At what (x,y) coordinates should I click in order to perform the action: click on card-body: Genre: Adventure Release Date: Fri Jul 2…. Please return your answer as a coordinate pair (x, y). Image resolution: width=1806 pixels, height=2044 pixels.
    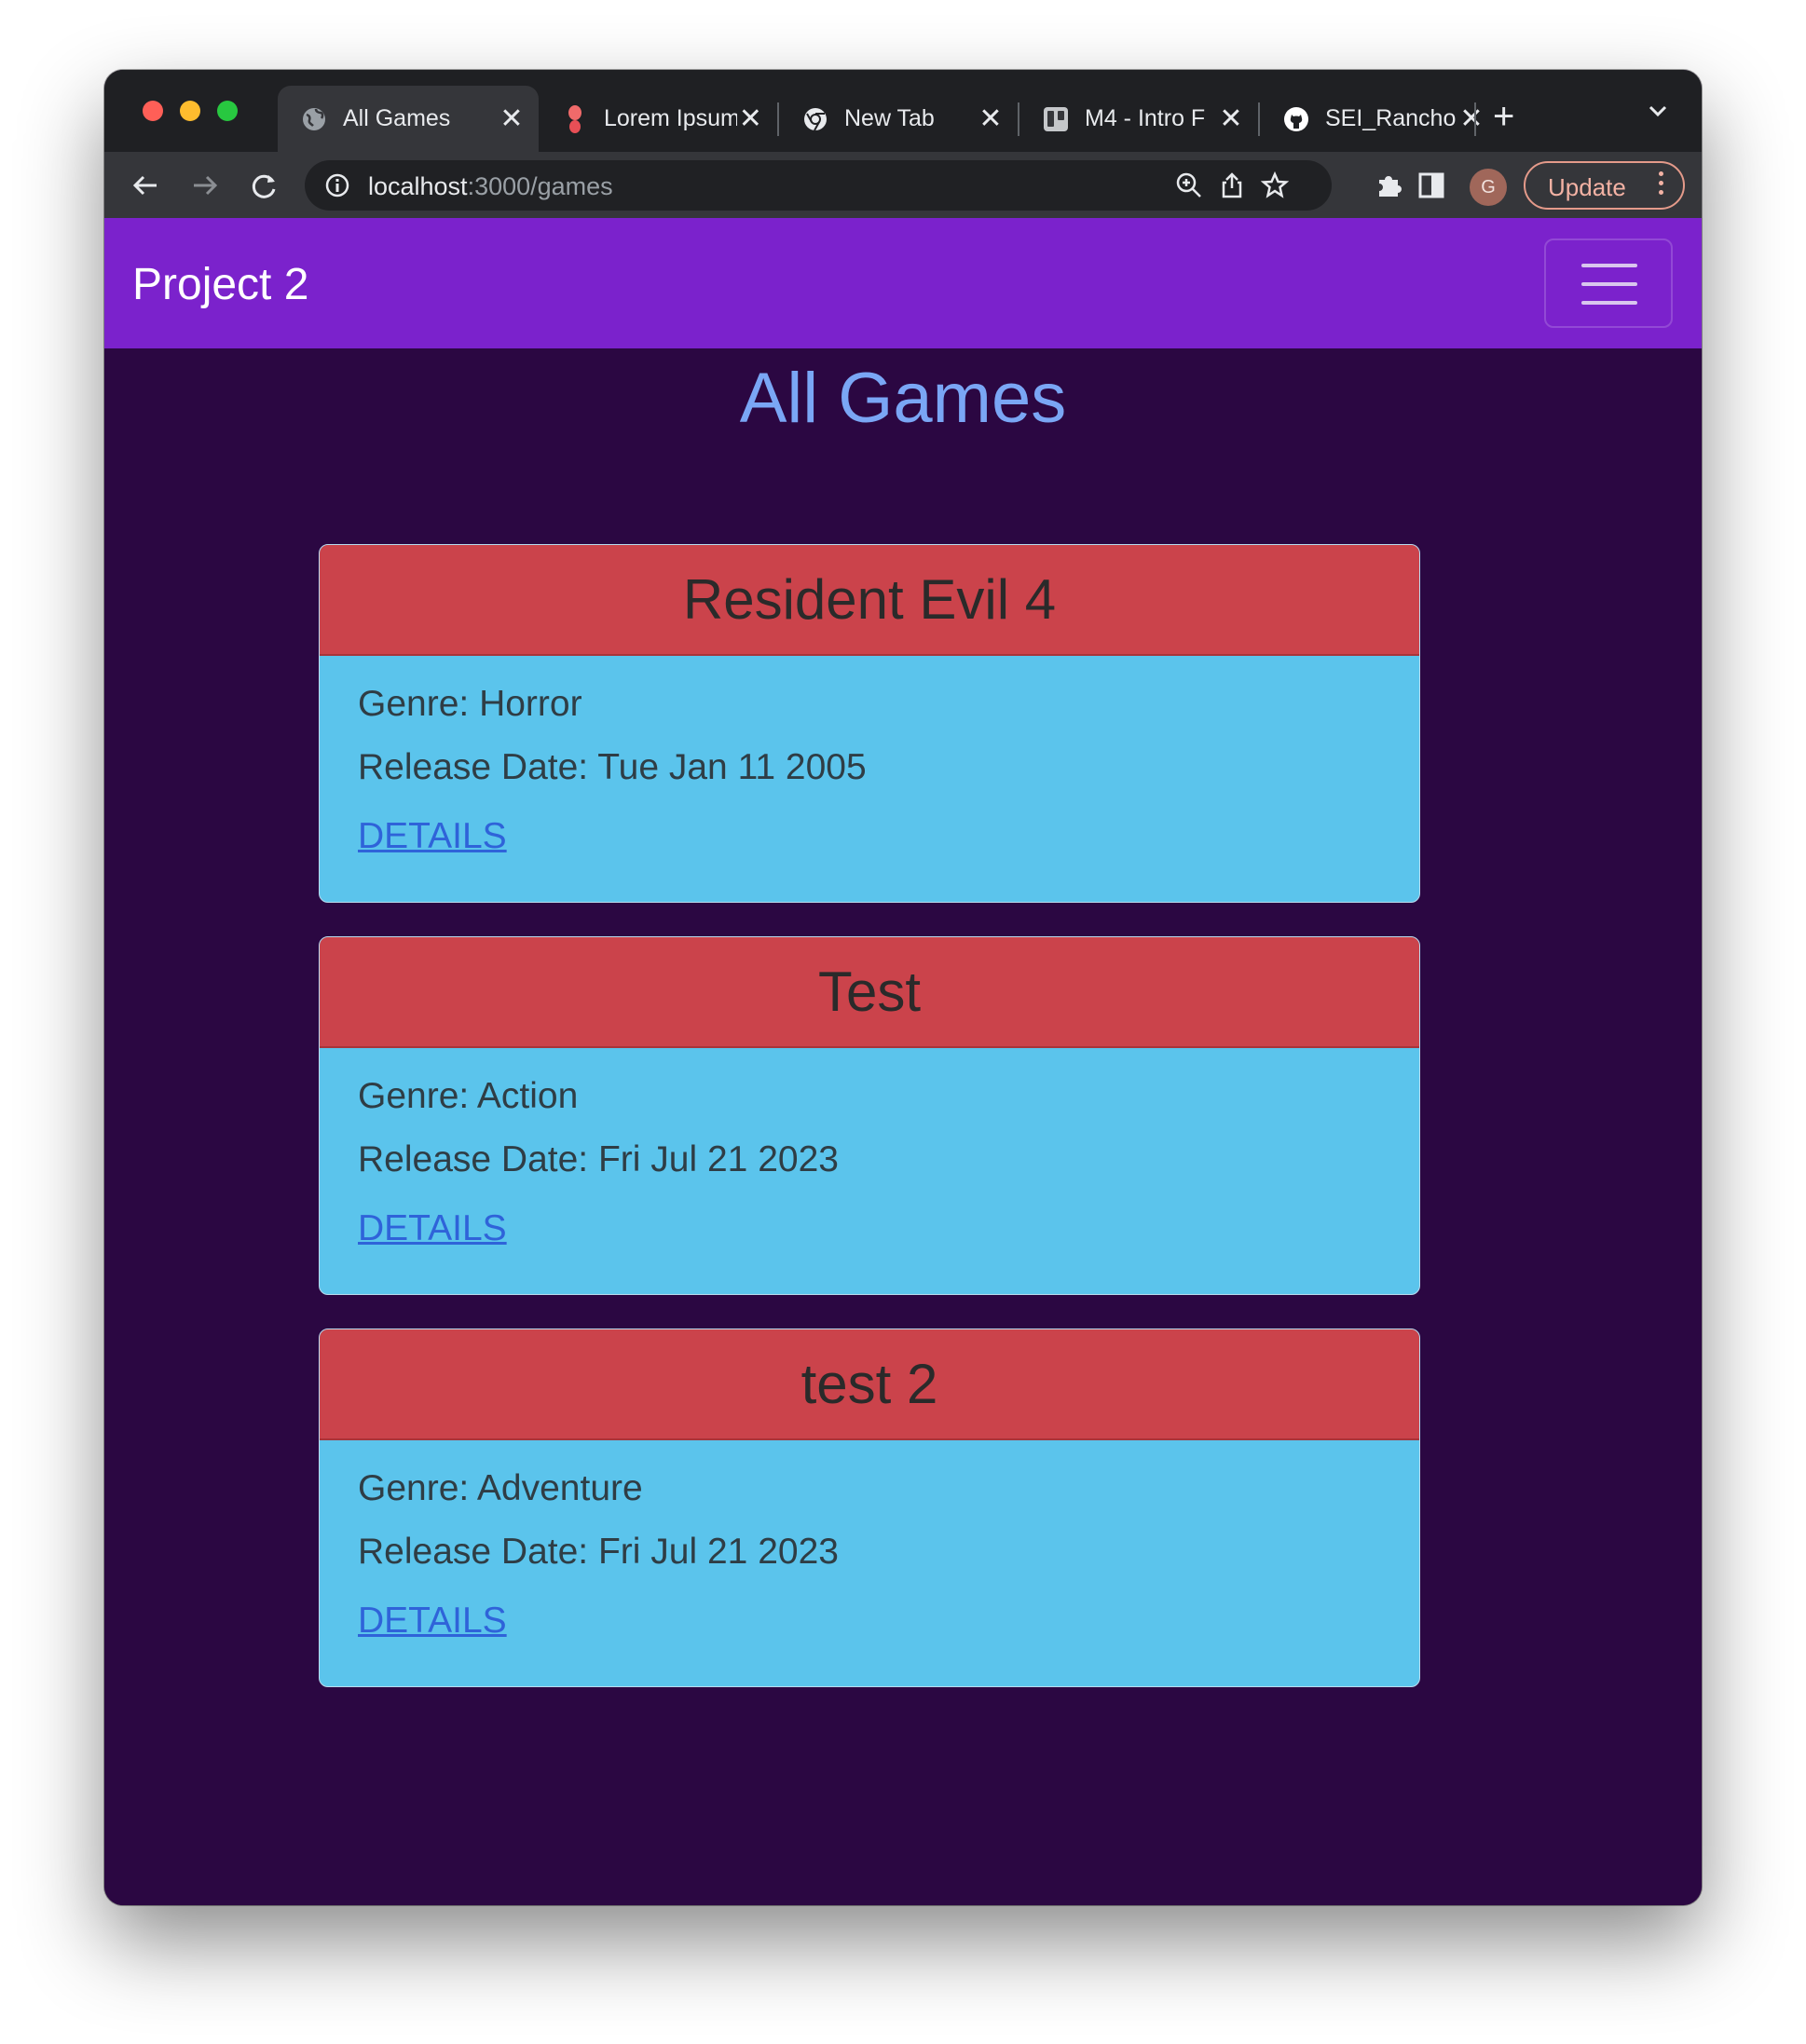
    Looking at the image, I should click on (869, 1563).